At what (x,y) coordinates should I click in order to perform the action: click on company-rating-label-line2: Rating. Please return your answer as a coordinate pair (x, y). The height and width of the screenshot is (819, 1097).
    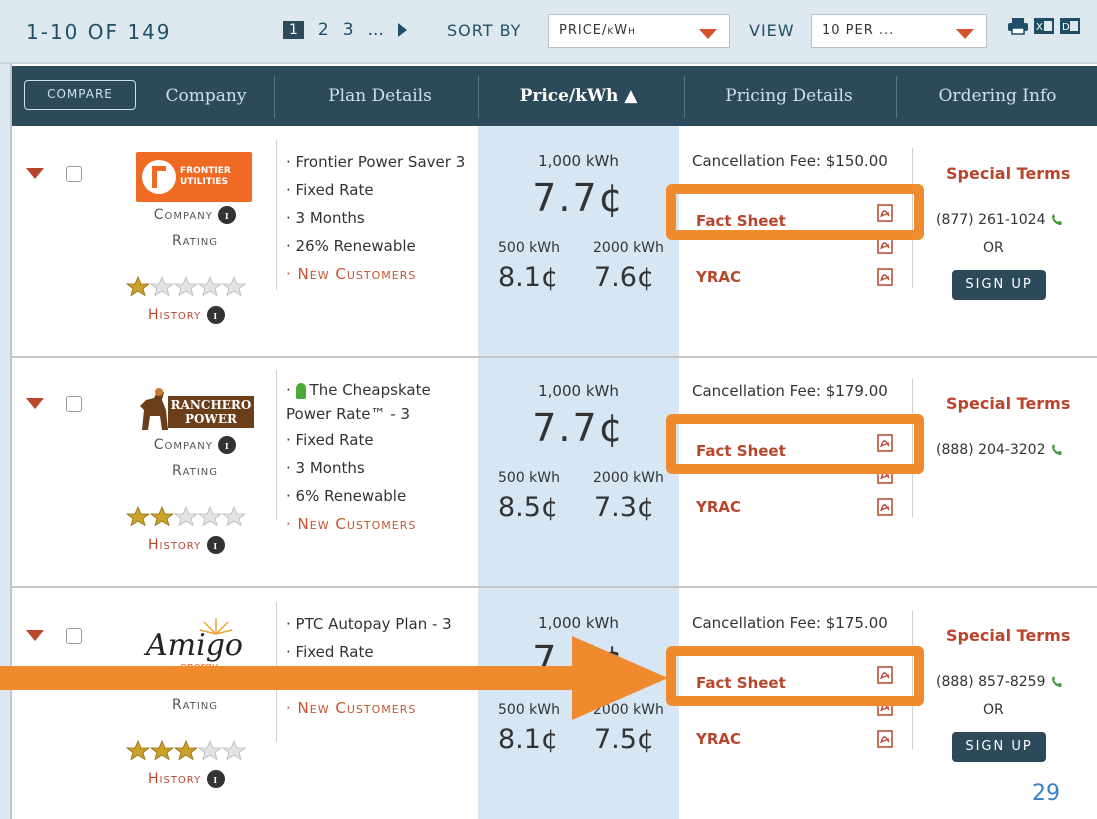
    Looking at the image, I should click on (195, 471).